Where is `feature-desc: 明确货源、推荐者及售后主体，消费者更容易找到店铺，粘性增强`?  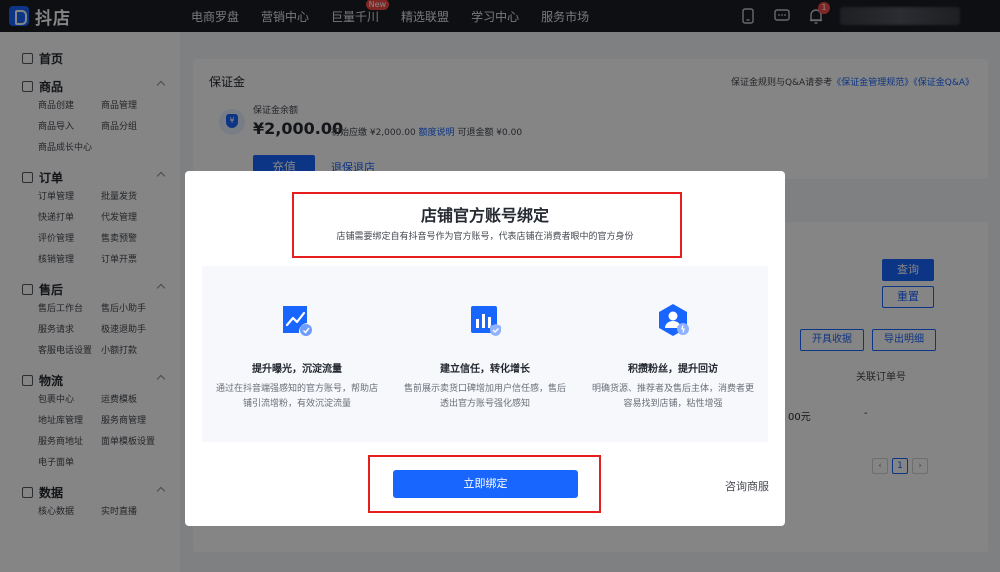
feature-desc: 明确货源、推荐者及售后主体，消费者更容易找到店铺，粘性增强 is located at coordinates (672, 396).